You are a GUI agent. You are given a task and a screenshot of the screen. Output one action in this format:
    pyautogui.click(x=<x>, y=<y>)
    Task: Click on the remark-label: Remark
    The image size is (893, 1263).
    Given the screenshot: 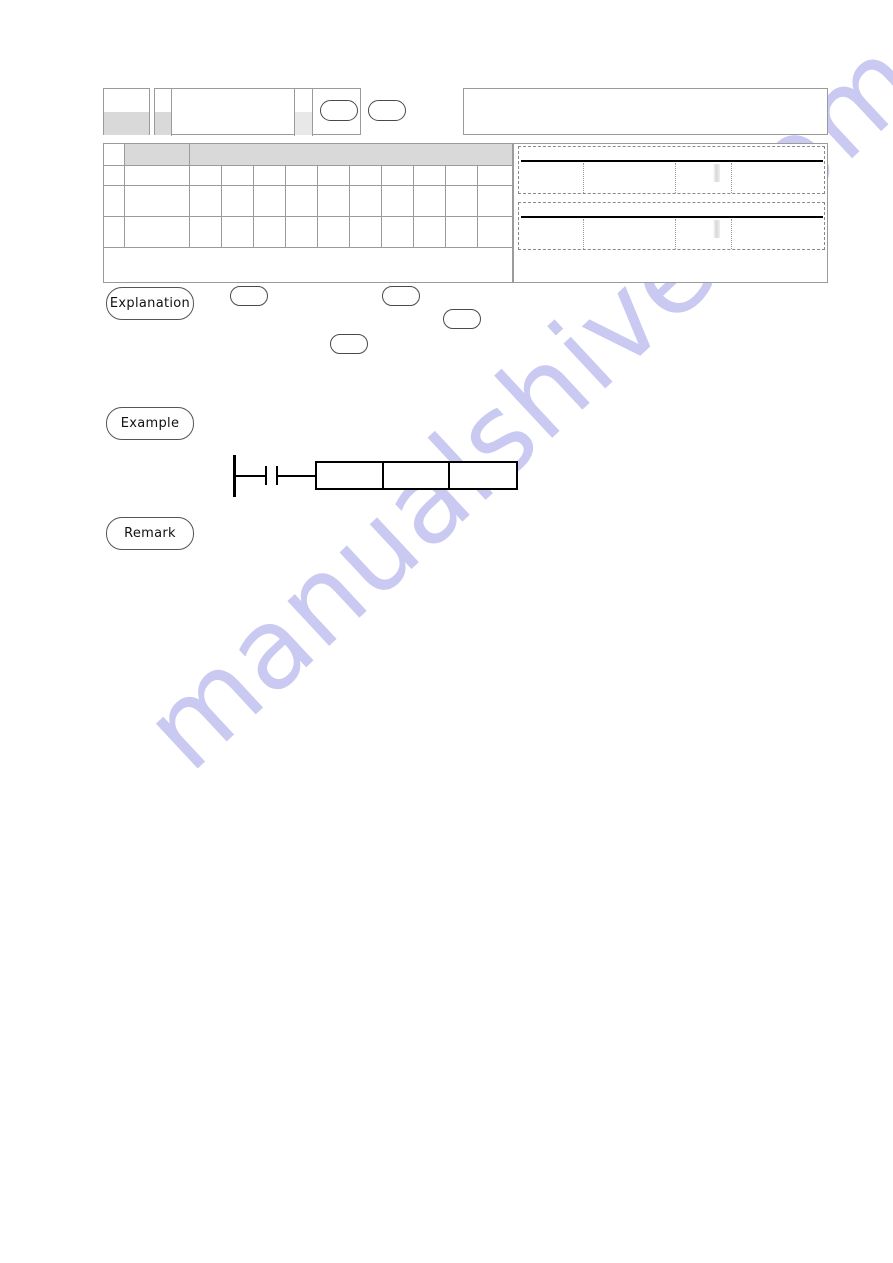 What is the action you would take?
    pyautogui.click(x=150, y=533)
    